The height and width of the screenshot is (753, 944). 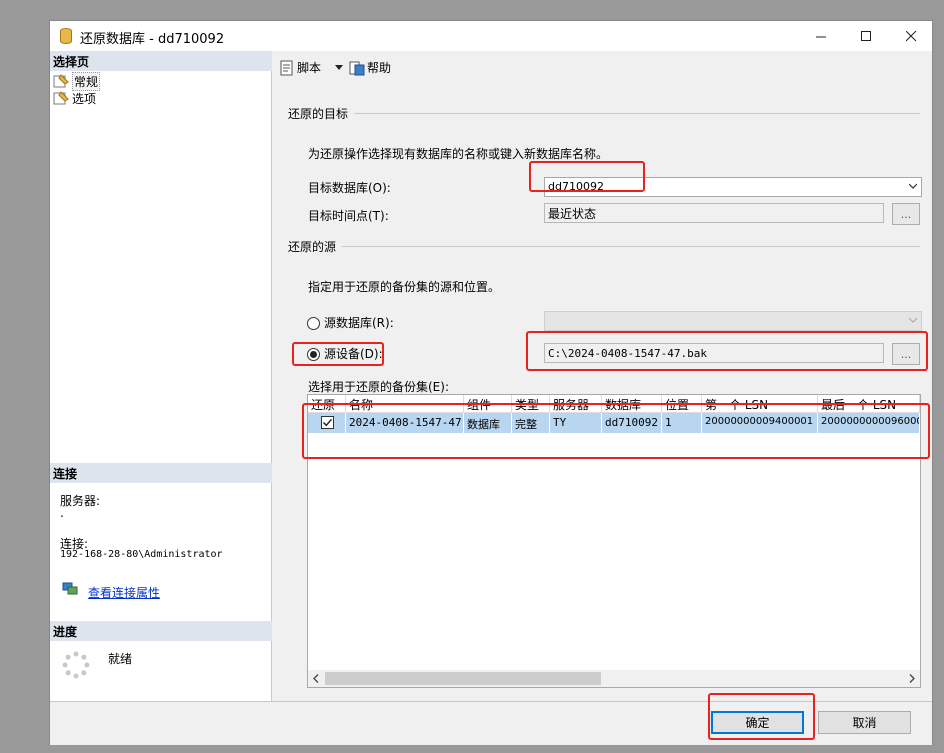 I want to click on column-header: 还原, so click(x=327, y=404).